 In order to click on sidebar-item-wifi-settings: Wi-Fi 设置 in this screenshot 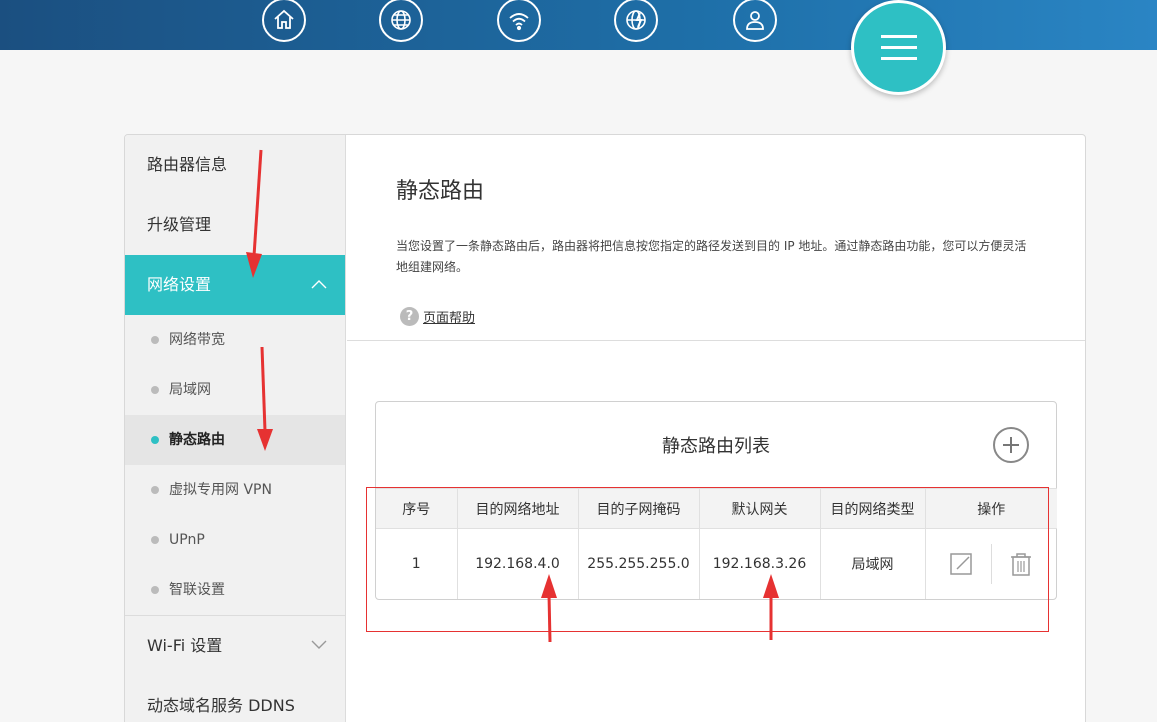, I will do `click(235, 646)`.